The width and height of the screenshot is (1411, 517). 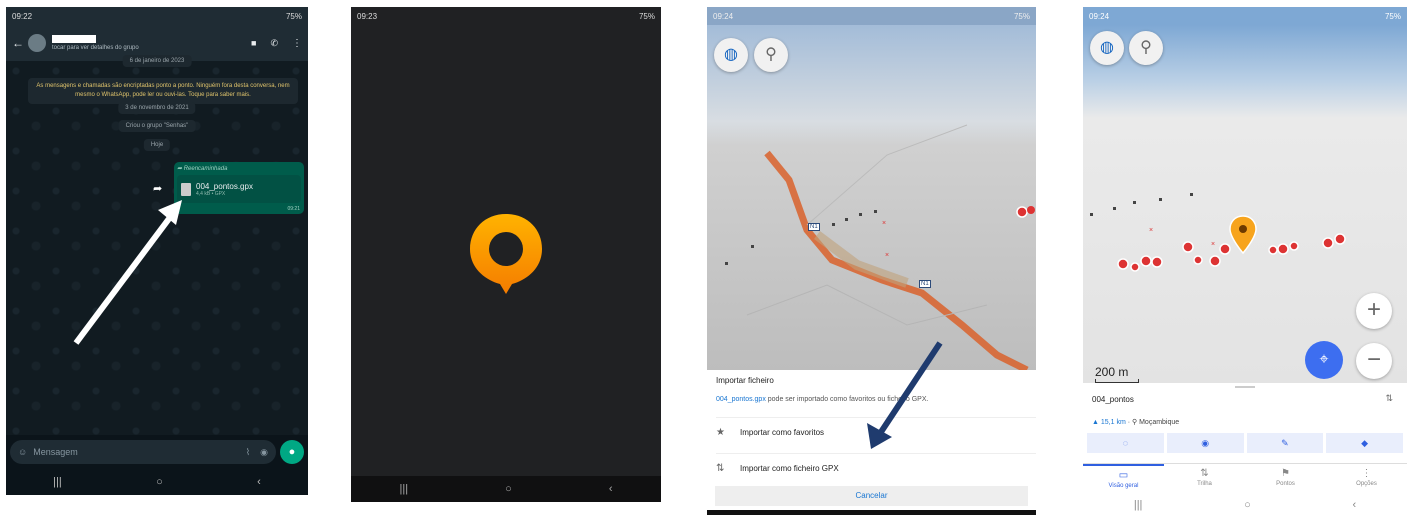 I want to click on zoom-in-button: +, so click(x=1374, y=311).